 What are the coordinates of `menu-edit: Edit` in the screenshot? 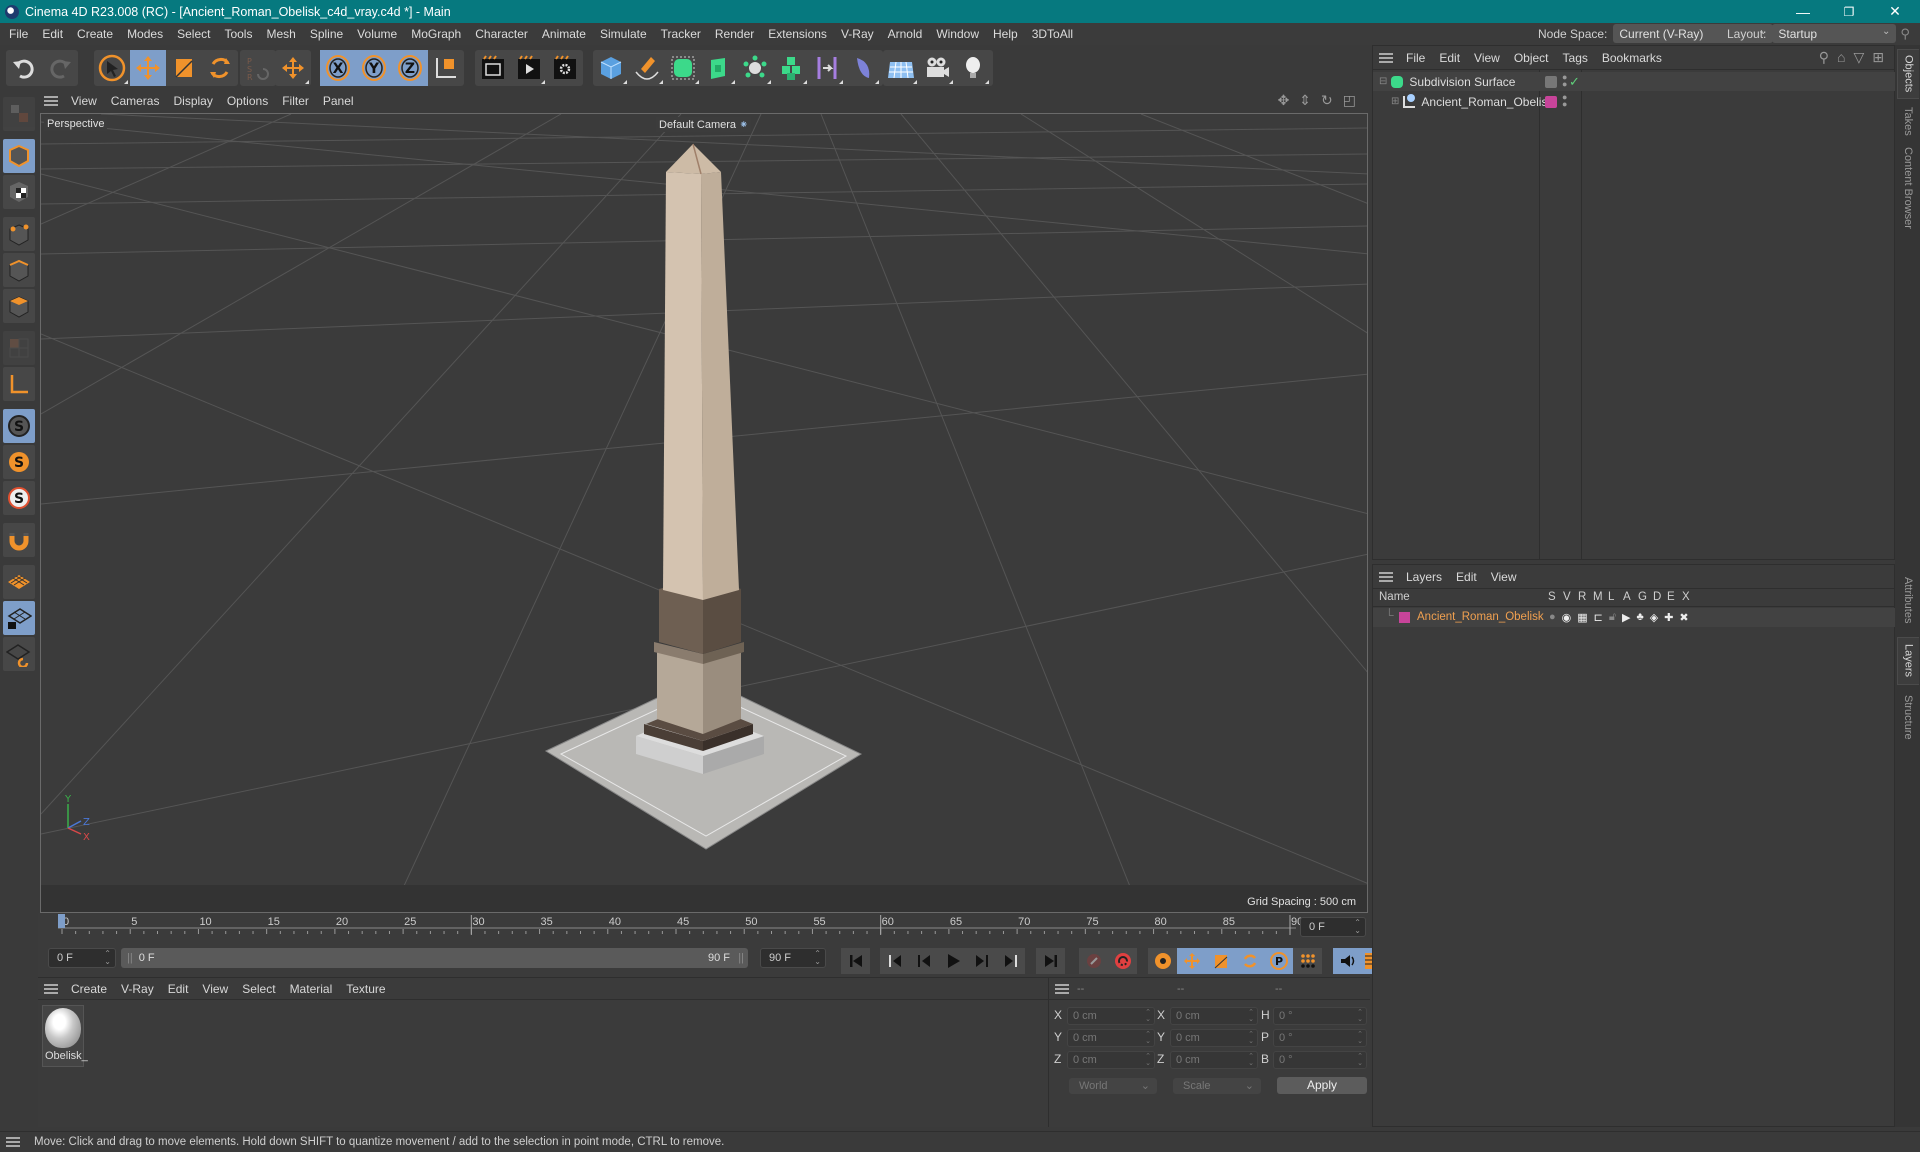 It's located at (52, 34).